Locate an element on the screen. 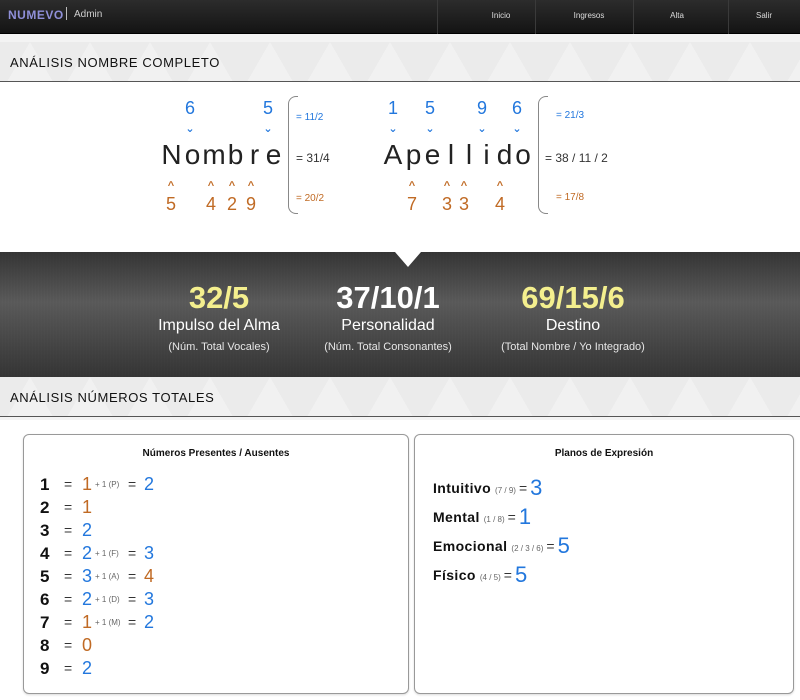 The height and width of the screenshot is (700, 800). section-title: ANÁLISIS NÚMEROS TOTALES is located at coordinates (112, 397).